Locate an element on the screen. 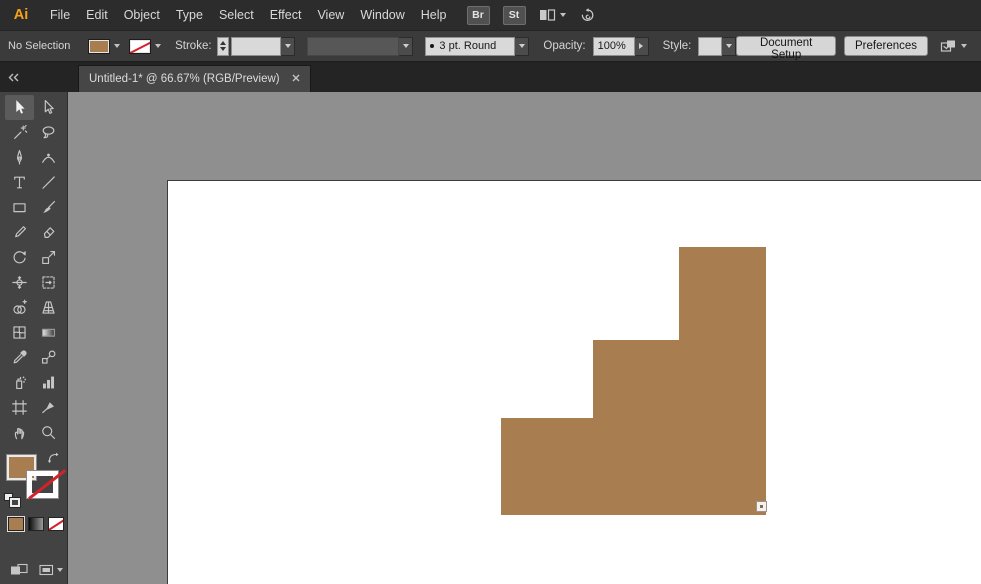 The height and width of the screenshot is (584, 981). type-tool-button is located at coordinates (19, 182).